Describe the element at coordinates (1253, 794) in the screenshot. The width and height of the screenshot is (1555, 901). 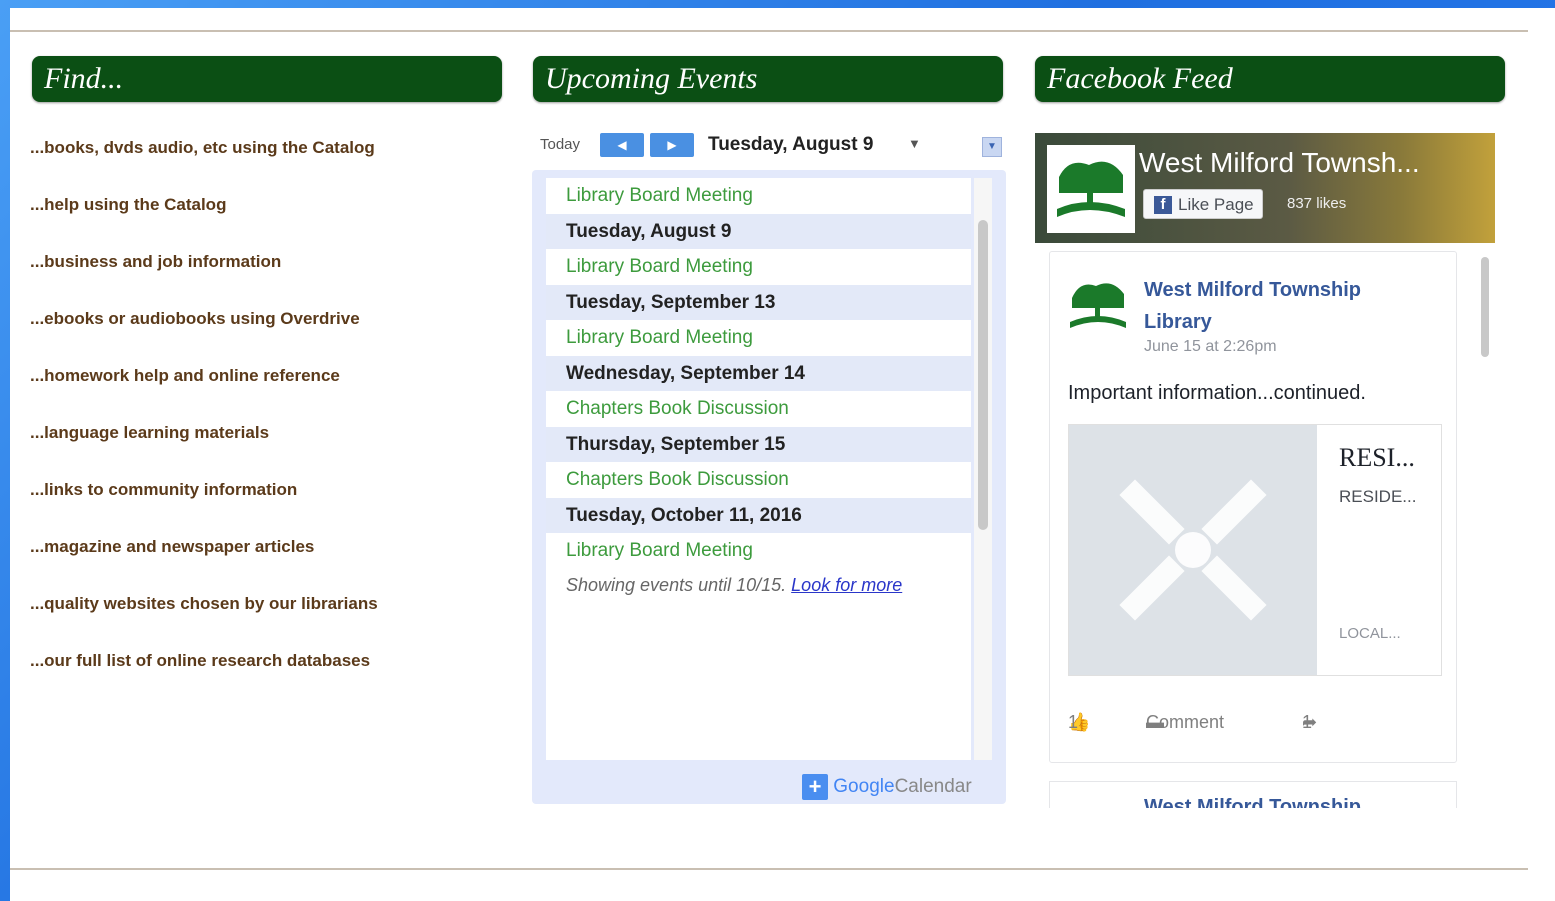
I see `facebook-post-next: West Milford Township` at that location.